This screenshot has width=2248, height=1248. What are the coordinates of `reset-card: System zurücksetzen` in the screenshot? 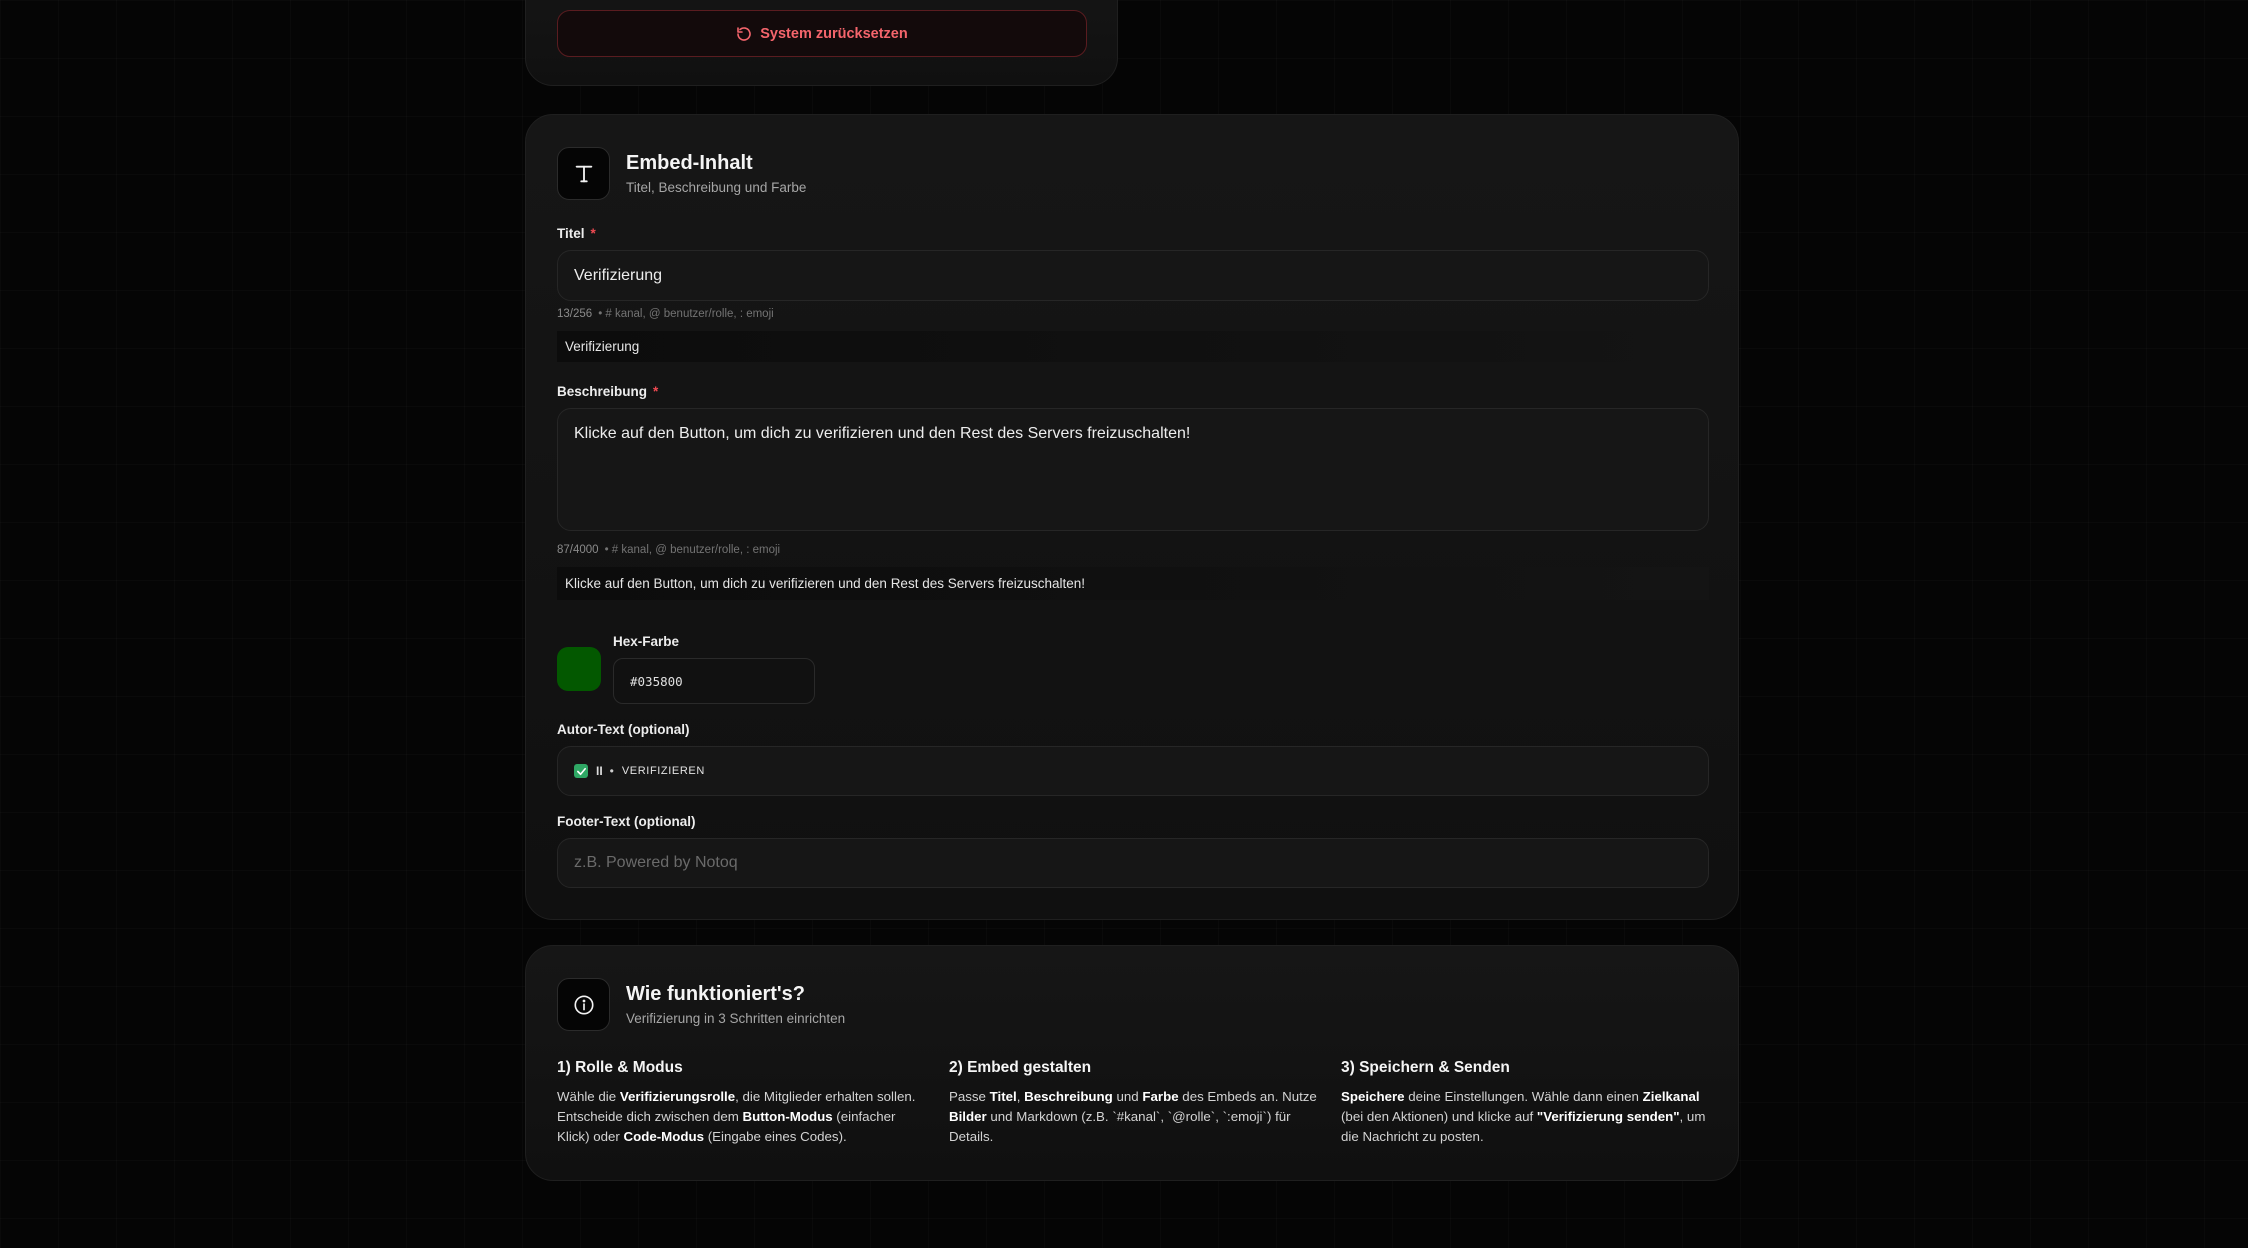 It's located at (821, 43).